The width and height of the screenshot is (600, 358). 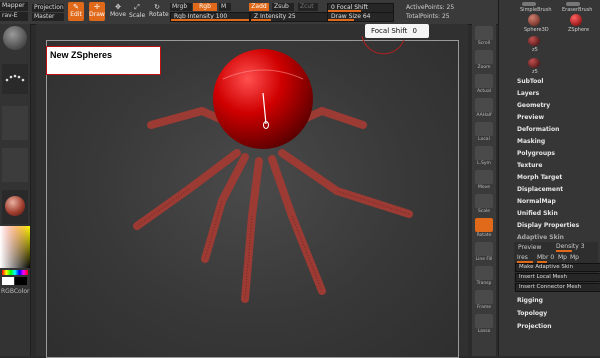 I want to click on material-sphere-icon, so click(x=15, y=206).